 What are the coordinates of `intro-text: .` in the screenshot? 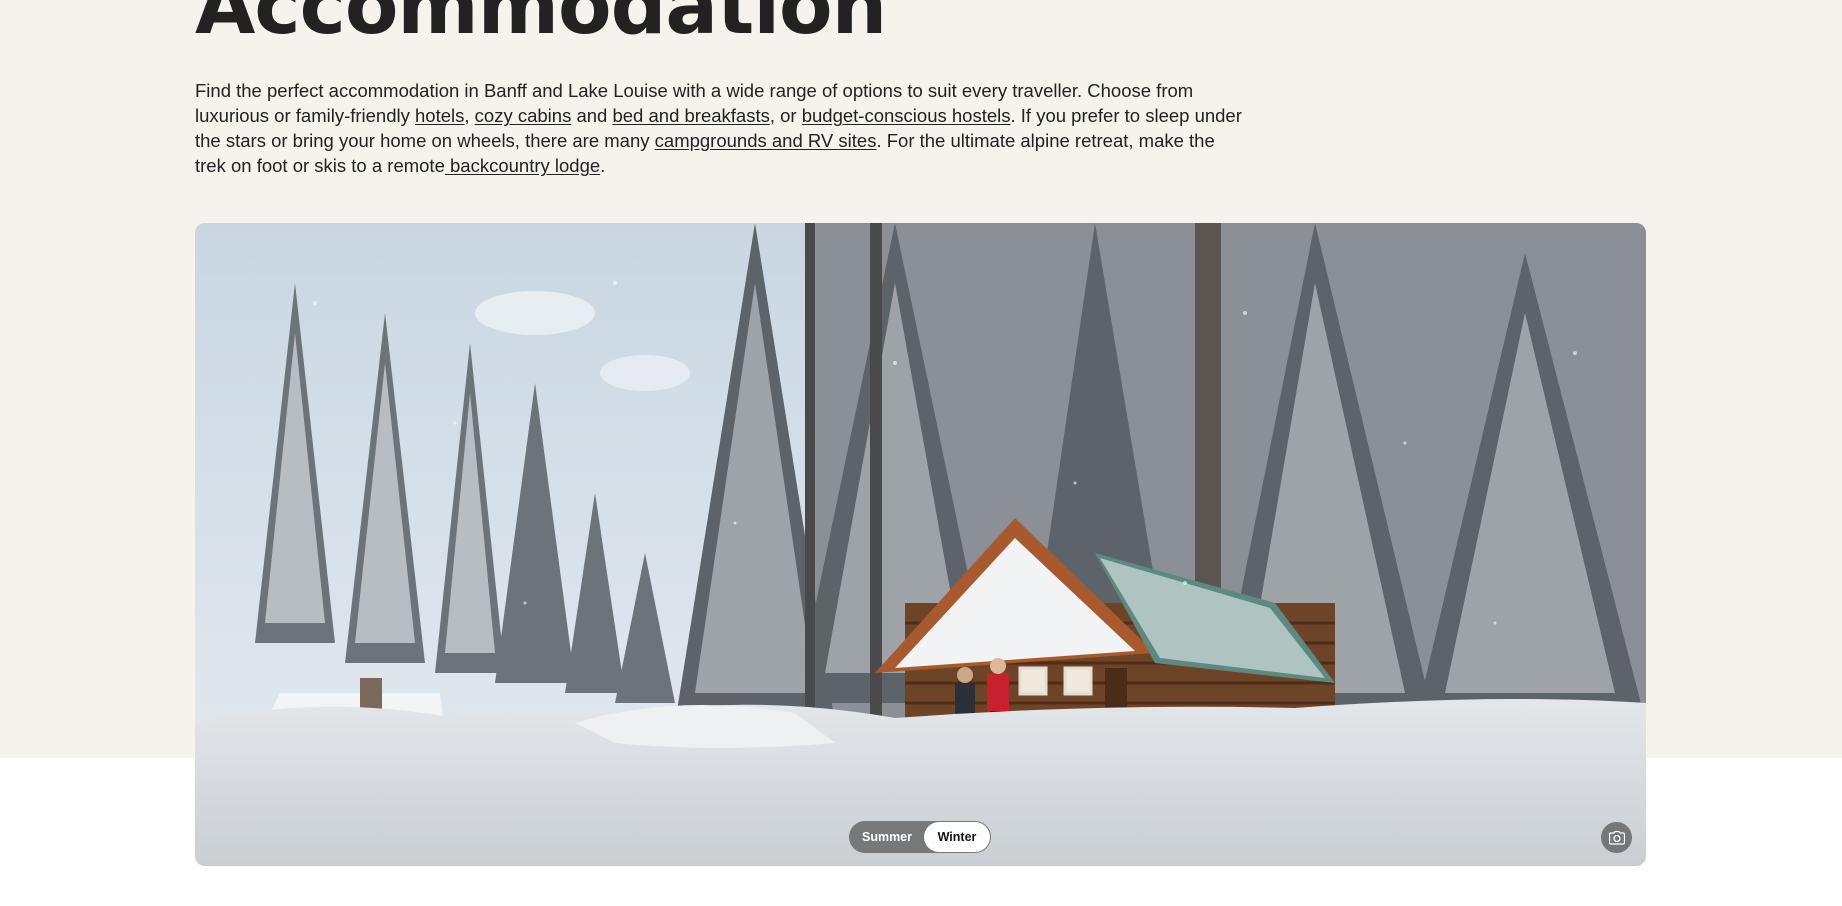 It's located at (603, 165).